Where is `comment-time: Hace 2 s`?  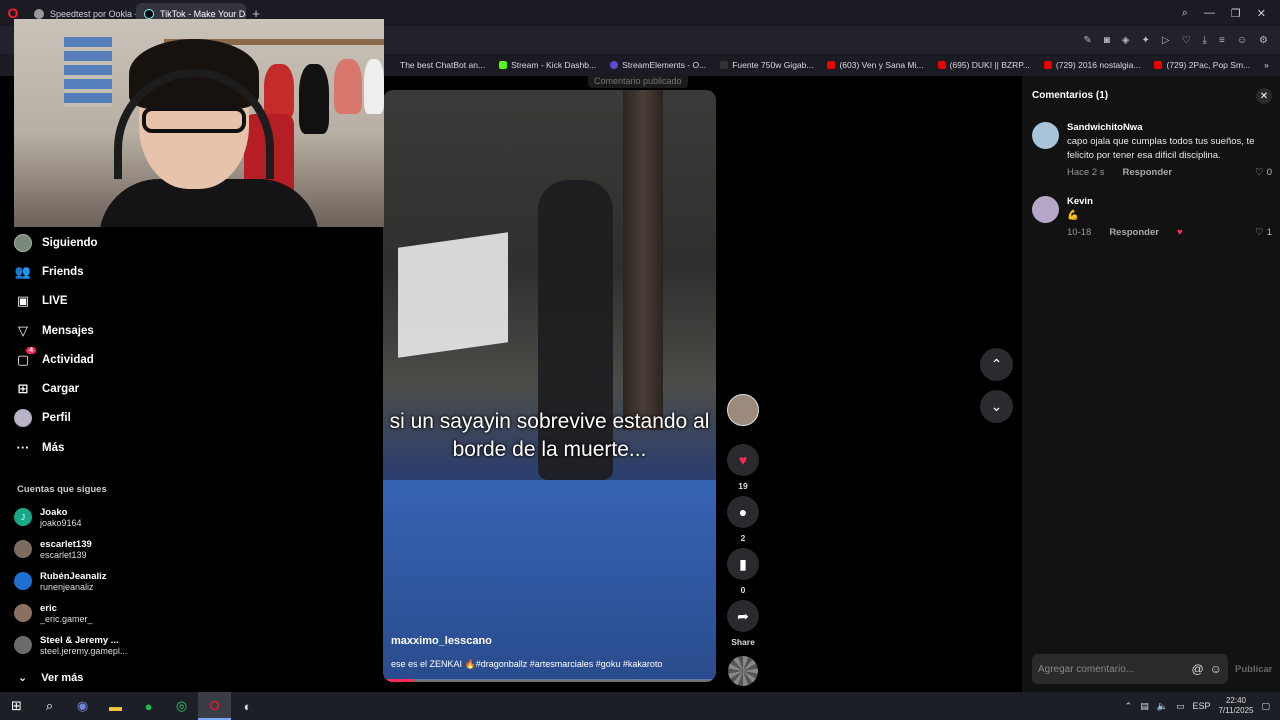 comment-time: Hace 2 s is located at coordinates (1086, 172).